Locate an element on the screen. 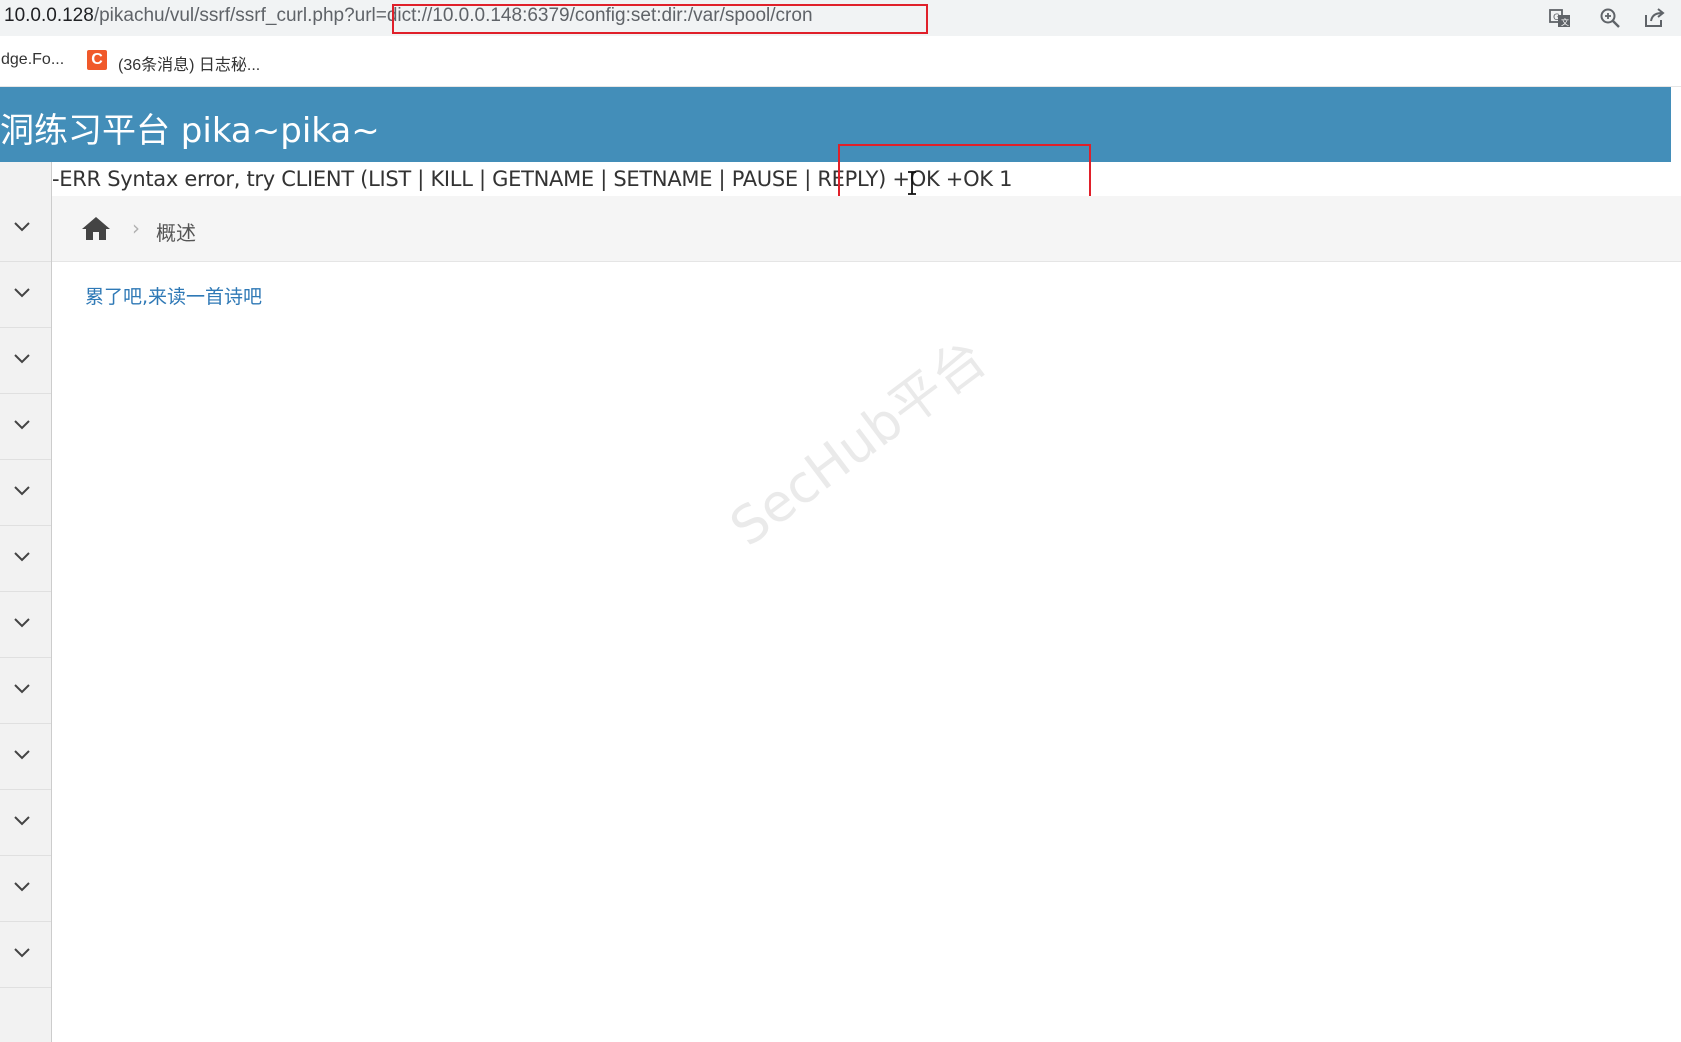 The width and height of the screenshot is (1681, 1042). svg-text: G is located at coordinates (1556, 18).